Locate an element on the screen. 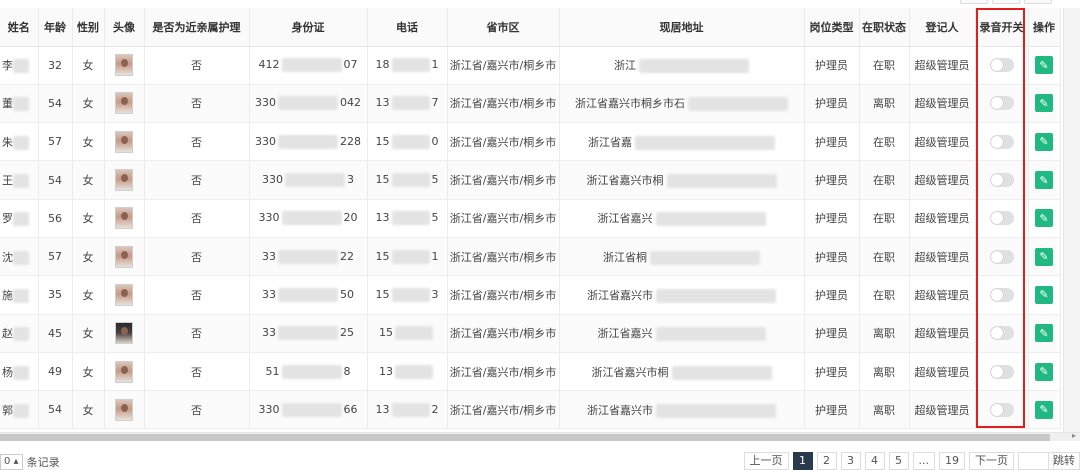 The height and width of the screenshot is (470, 1080). id-suffix: 228 is located at coordinates (350, 141).